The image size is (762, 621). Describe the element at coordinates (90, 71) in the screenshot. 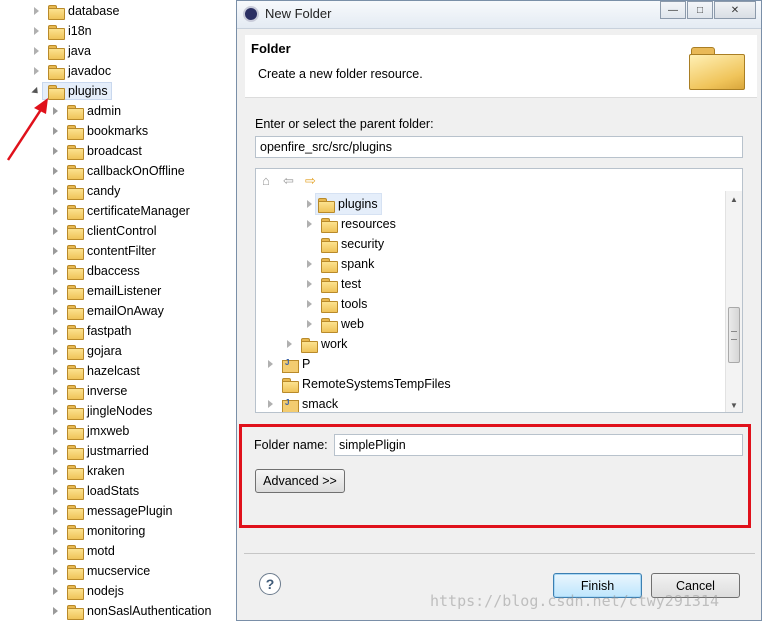

I see `tree-item-label: javadoc` at that location.